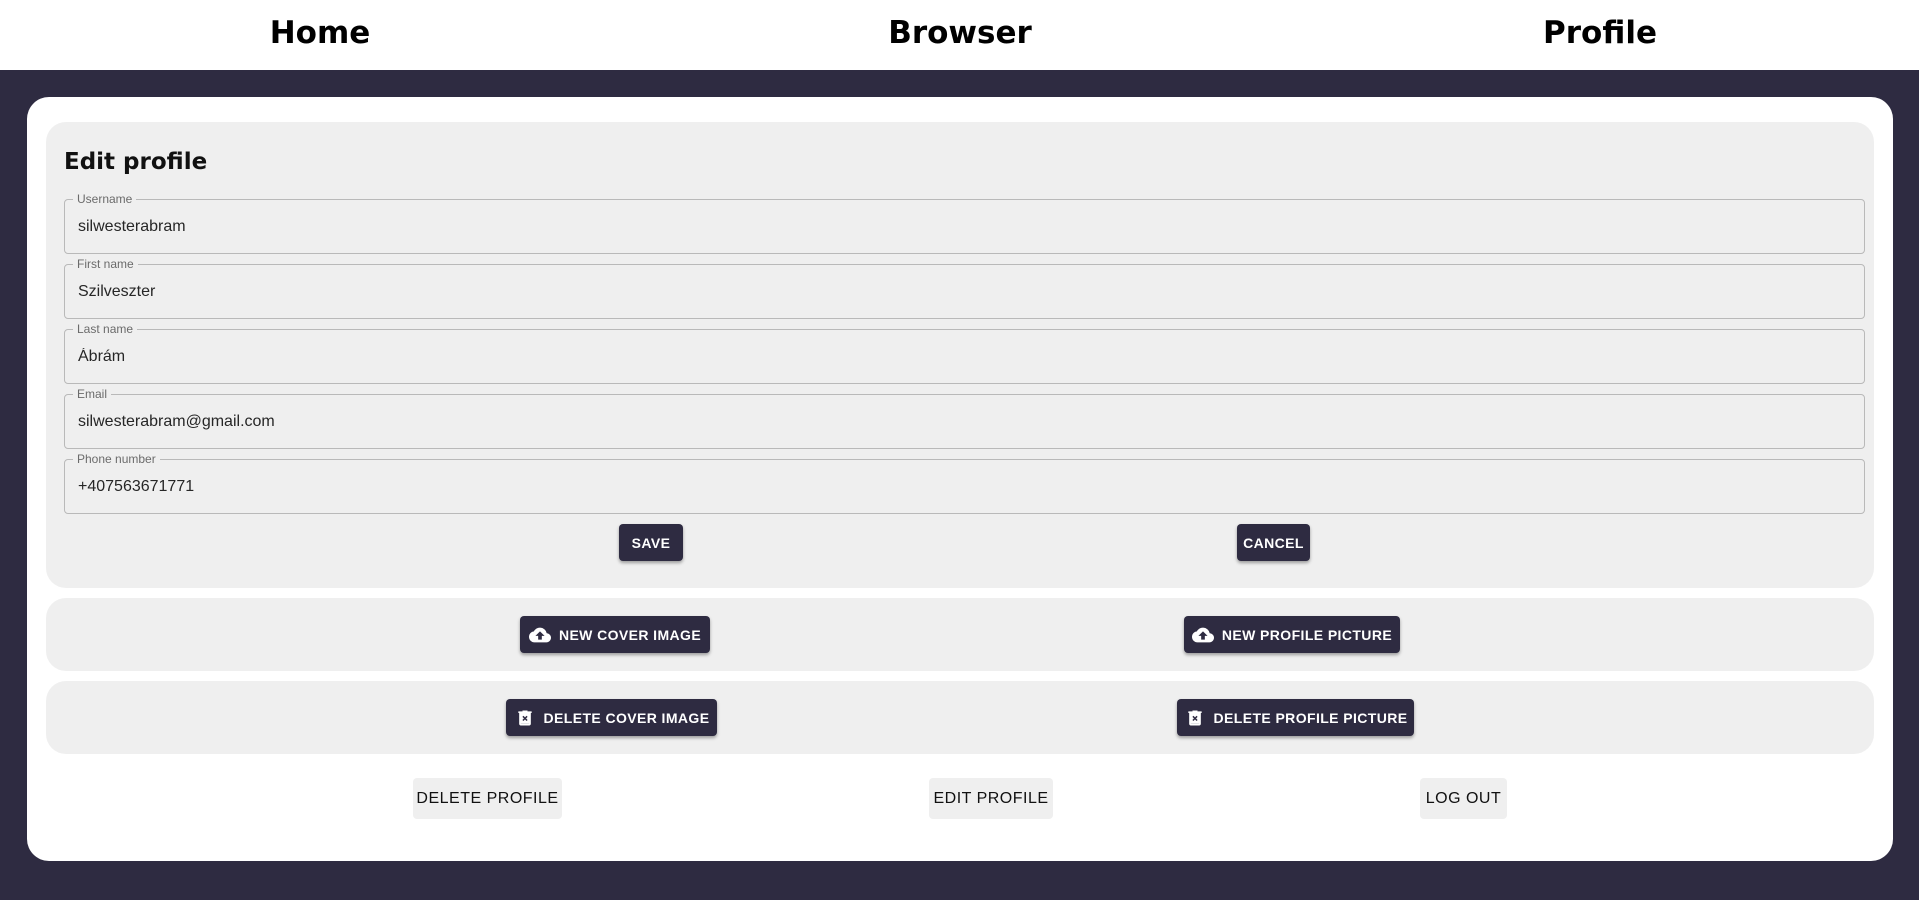  I want to click on email-input, so click(963, 421).